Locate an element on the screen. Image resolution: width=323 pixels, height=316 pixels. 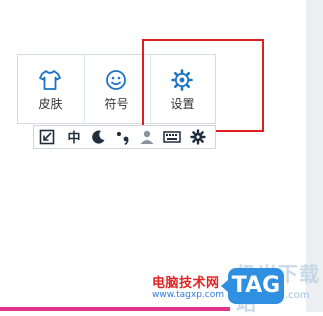
settings-highlight-box is located at coordinates (203, 85).